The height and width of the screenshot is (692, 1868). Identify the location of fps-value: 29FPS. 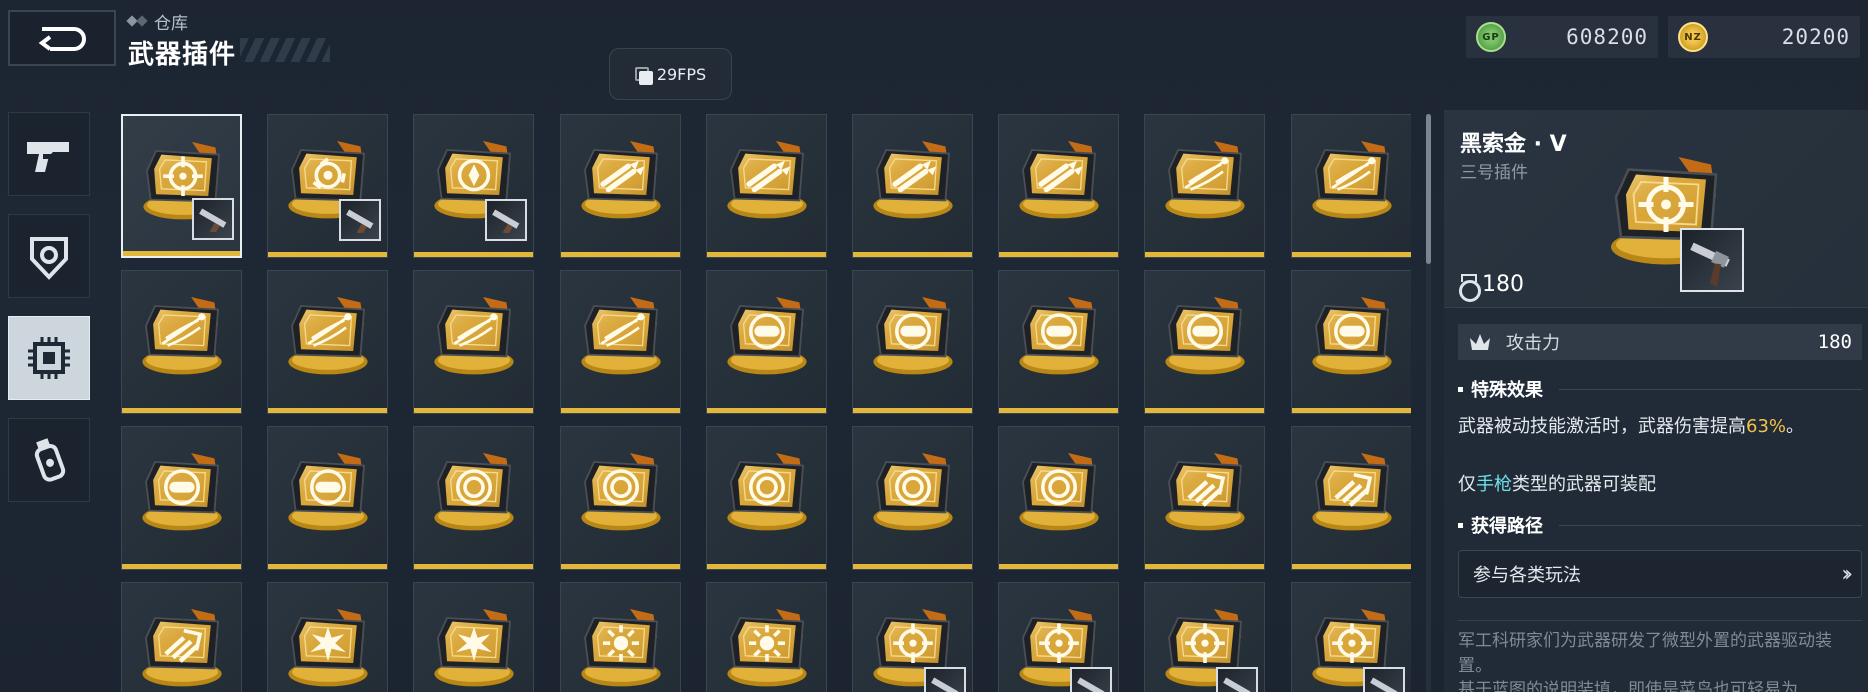
(681, 74).